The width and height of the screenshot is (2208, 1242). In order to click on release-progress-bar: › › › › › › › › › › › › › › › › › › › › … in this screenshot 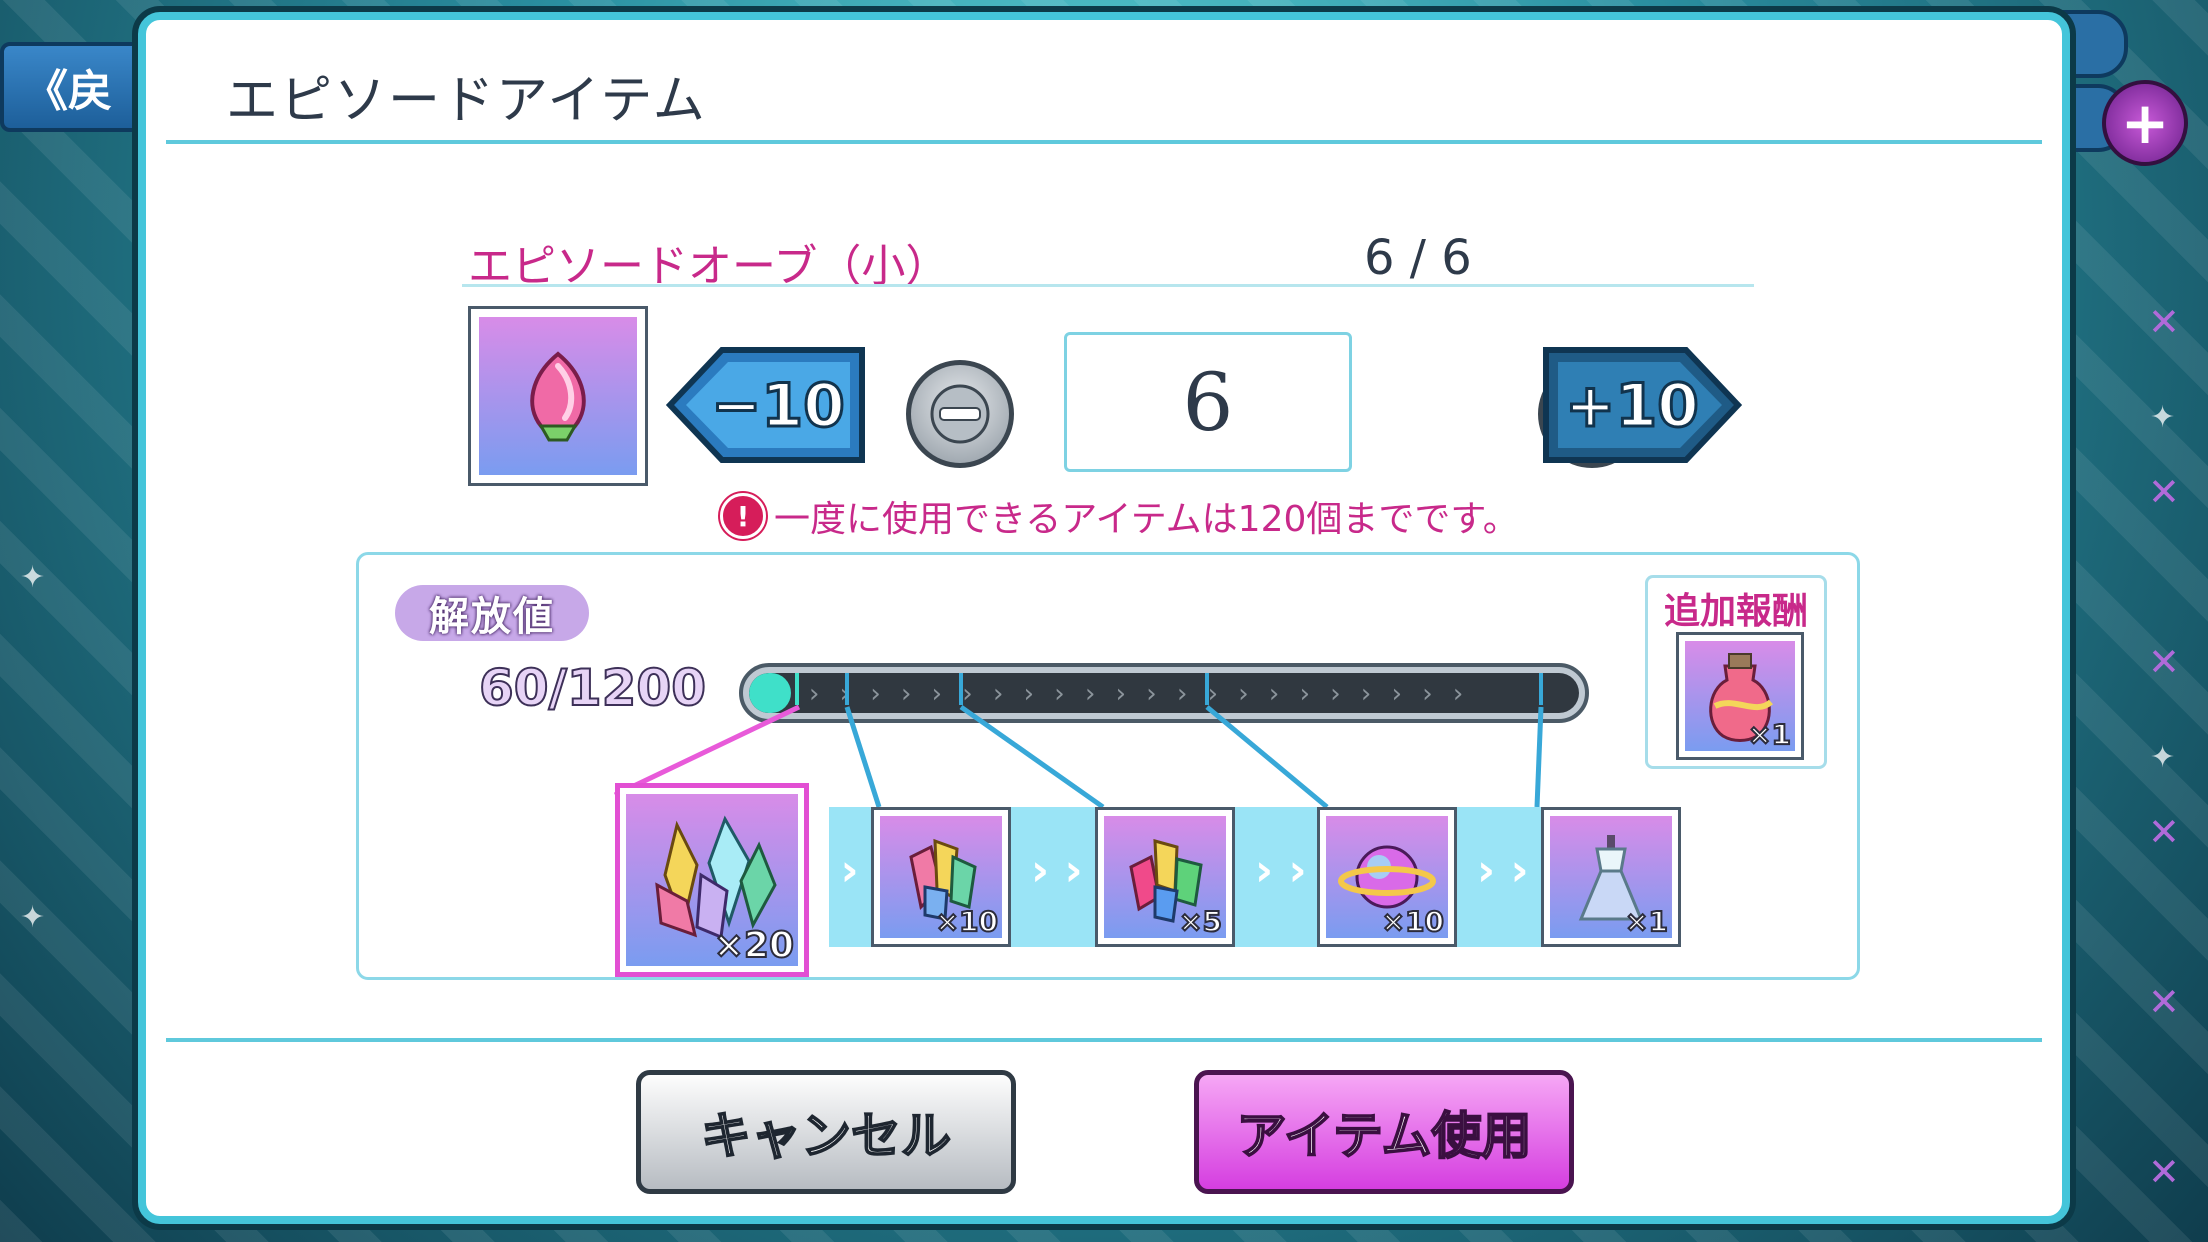, I will do `click(1164, 693)`.